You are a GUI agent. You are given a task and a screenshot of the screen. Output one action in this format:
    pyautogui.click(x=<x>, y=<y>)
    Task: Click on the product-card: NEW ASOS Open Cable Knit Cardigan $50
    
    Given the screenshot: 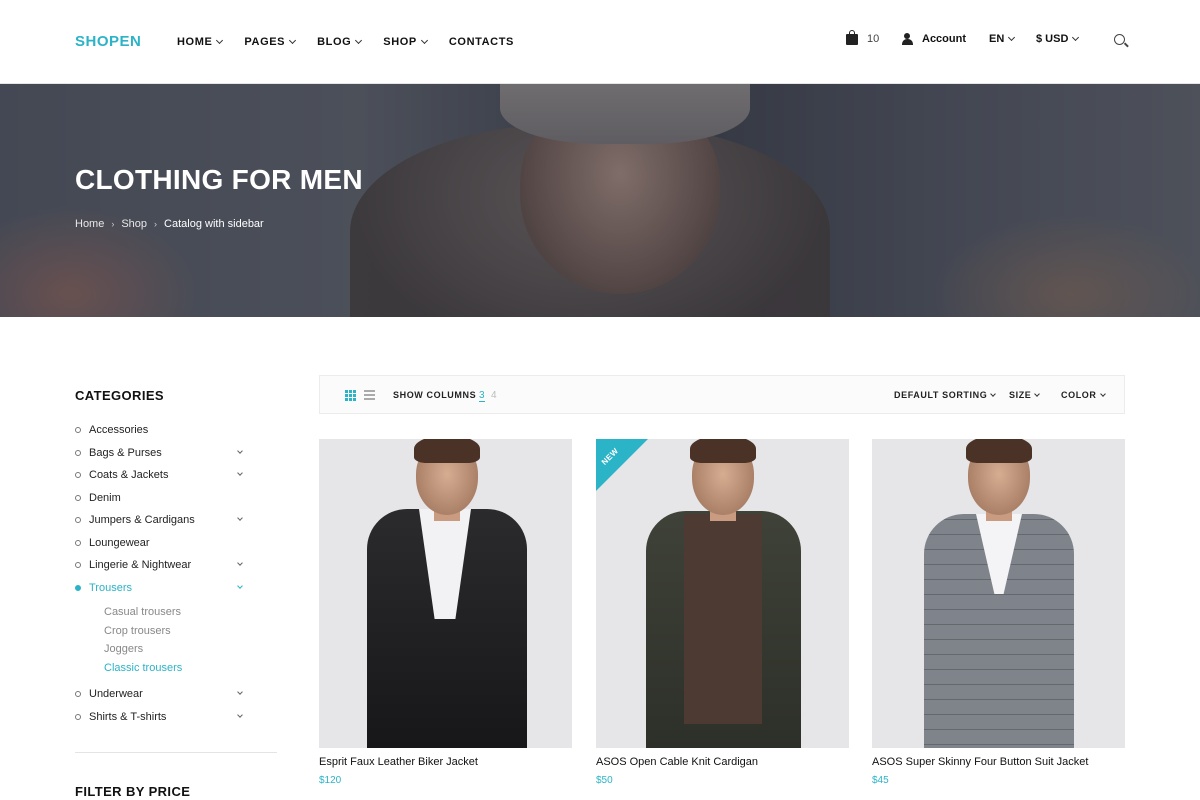 What is the action you would take?
    pyautogui.click(x=722, y=612)
    